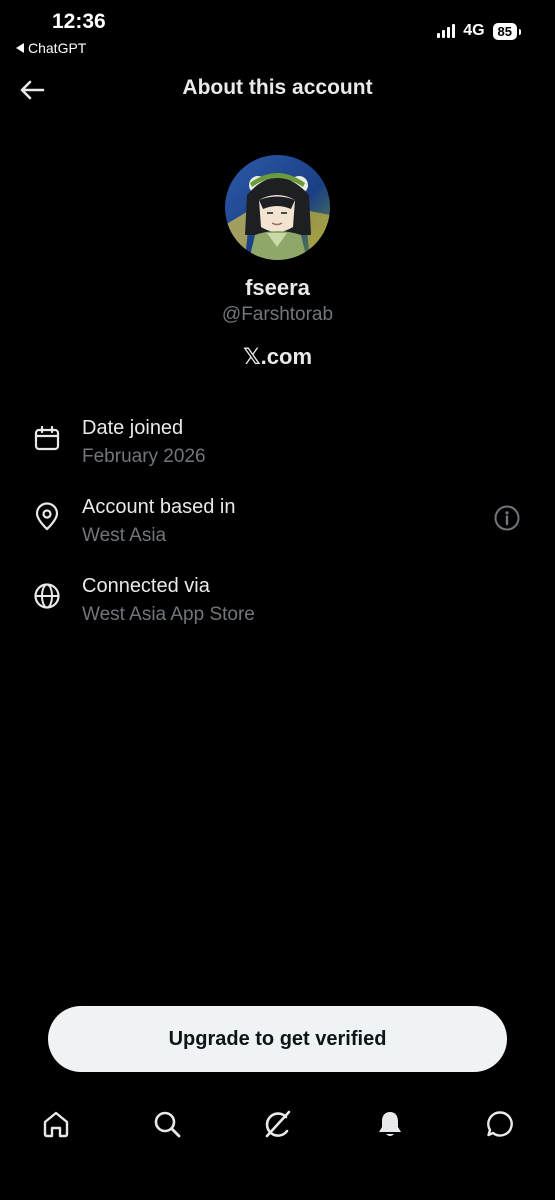 The image size is (555, 1200). I want to click on status-indicators: 4G 85, so click(479, 31).